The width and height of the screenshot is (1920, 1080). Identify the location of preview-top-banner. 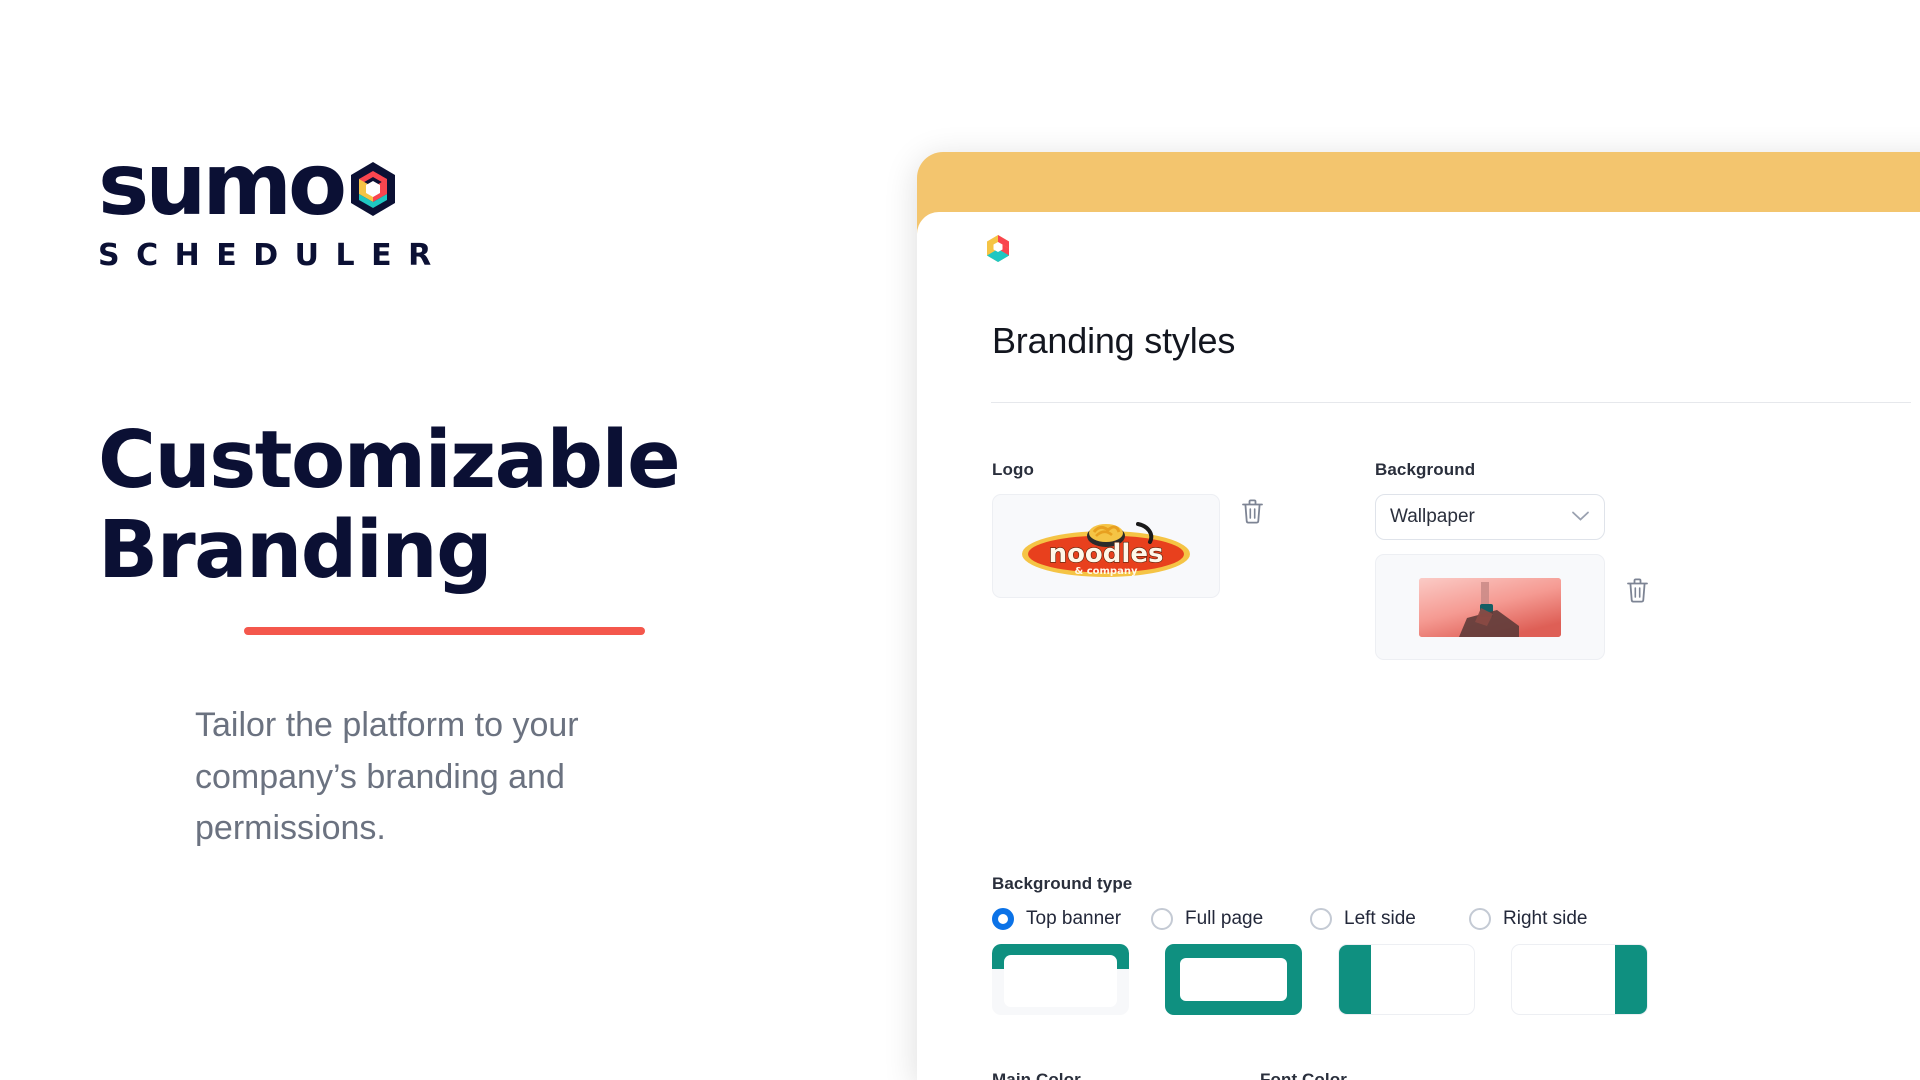
(1060, 979).